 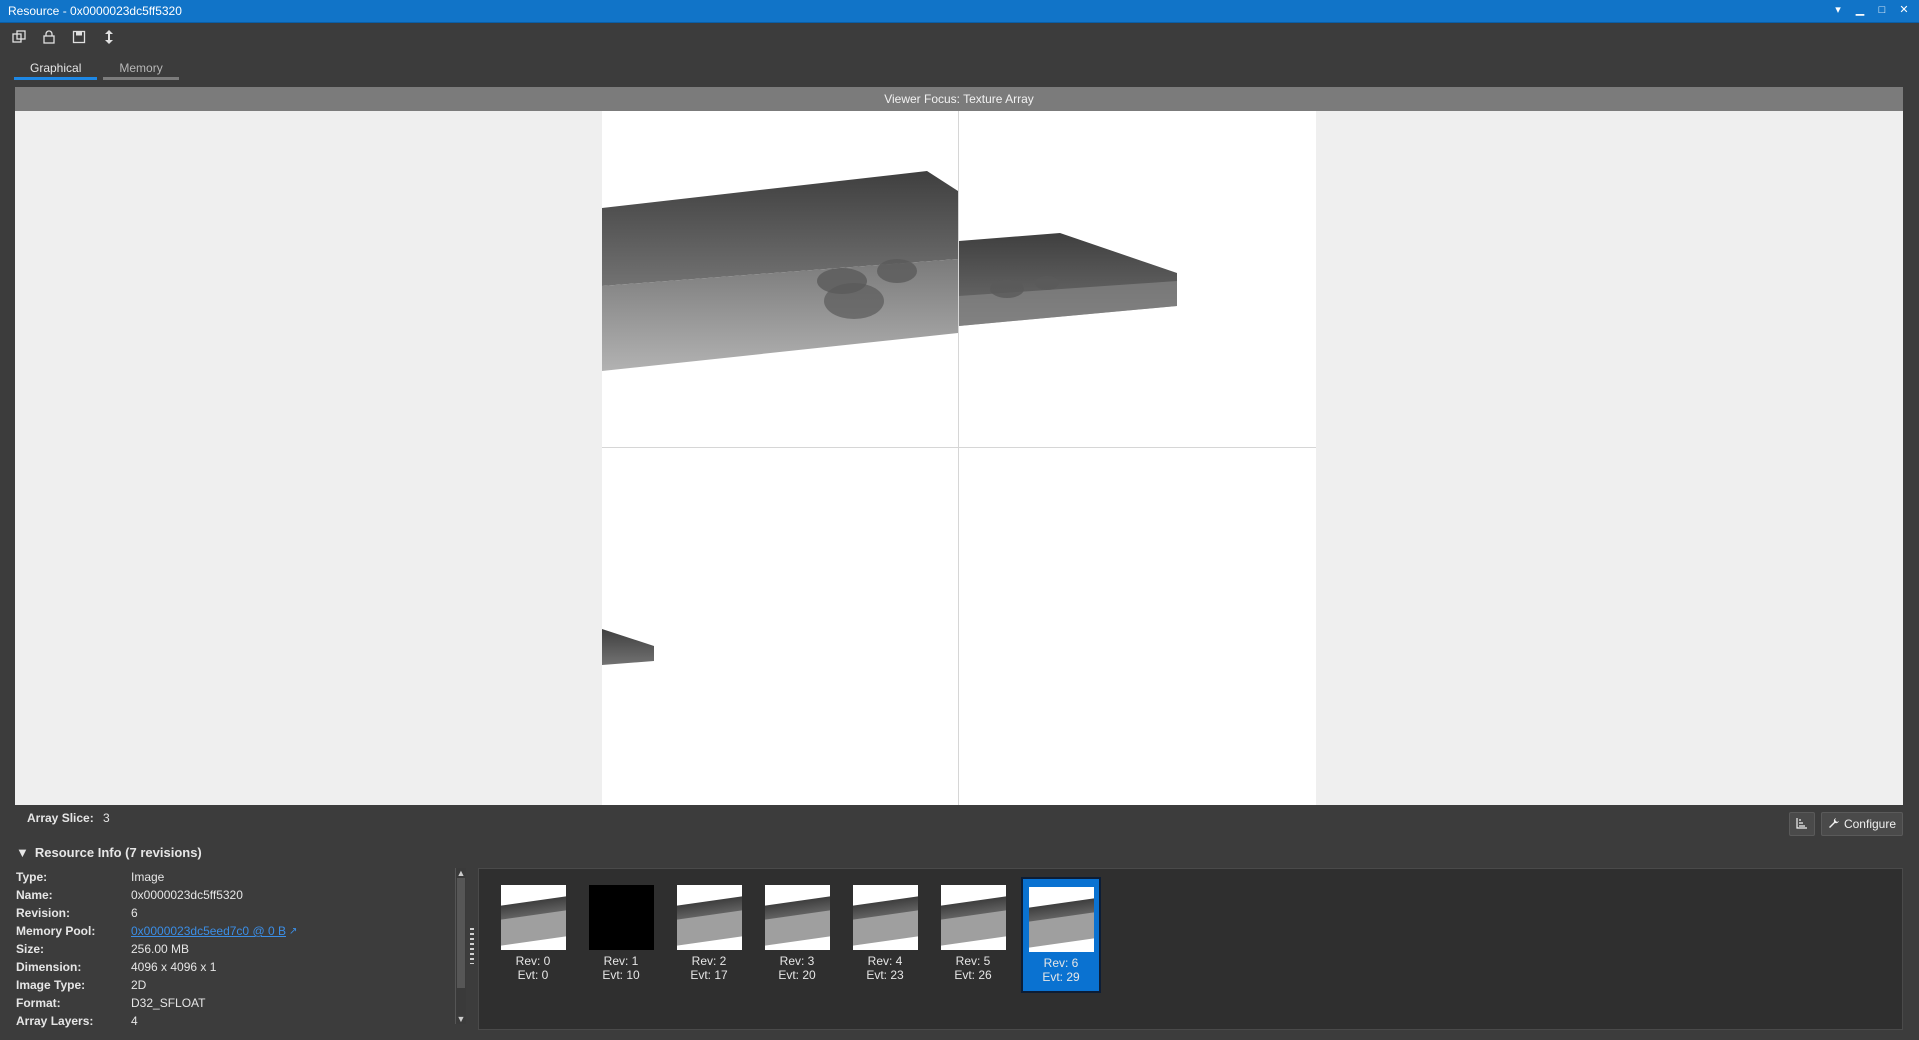 I want to click on resource-info-header: ▼ Resource Info (7 revisions), so click(x=109, y=852).